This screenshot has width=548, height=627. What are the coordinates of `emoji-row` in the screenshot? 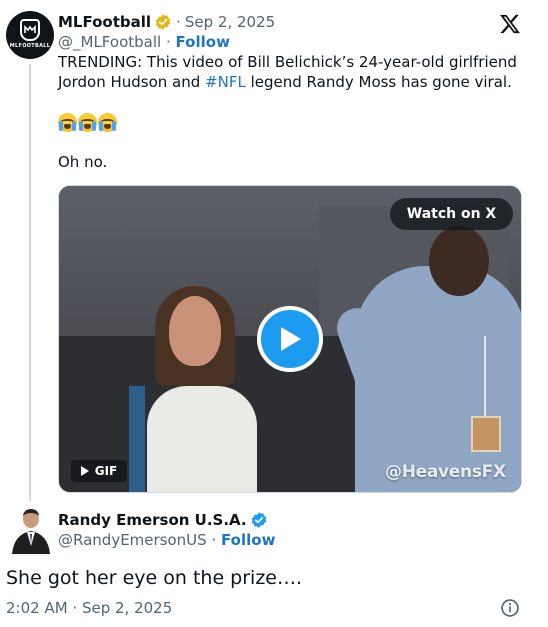 It's located at (87, 122).